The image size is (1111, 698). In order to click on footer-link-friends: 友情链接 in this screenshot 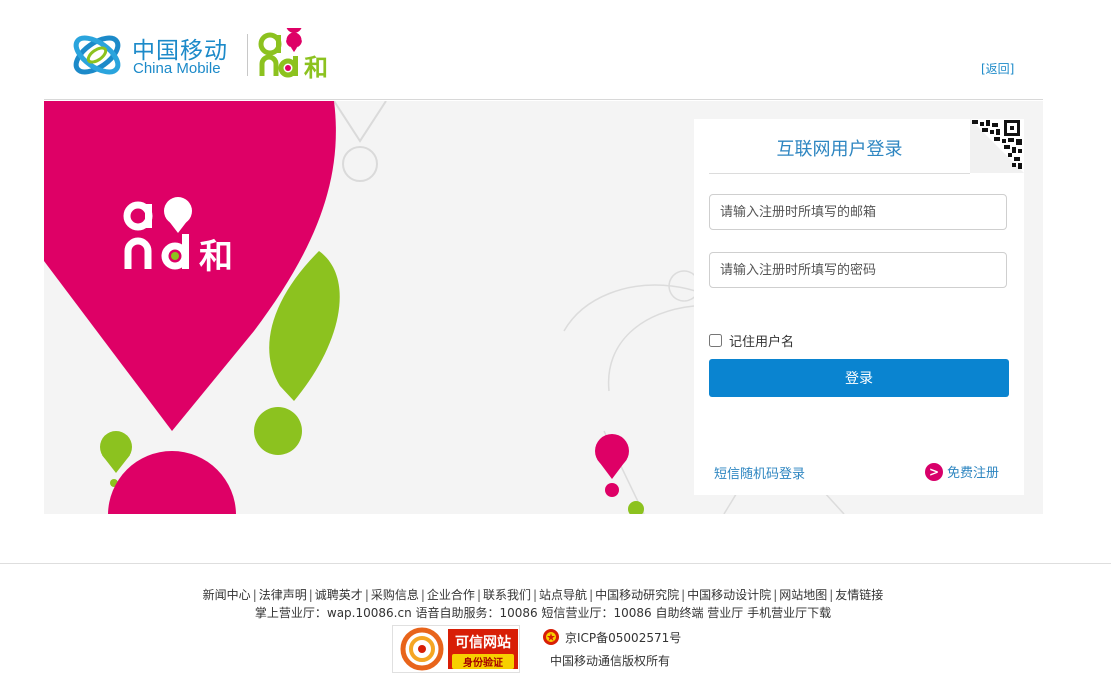, I will do `click(859, 595)`.